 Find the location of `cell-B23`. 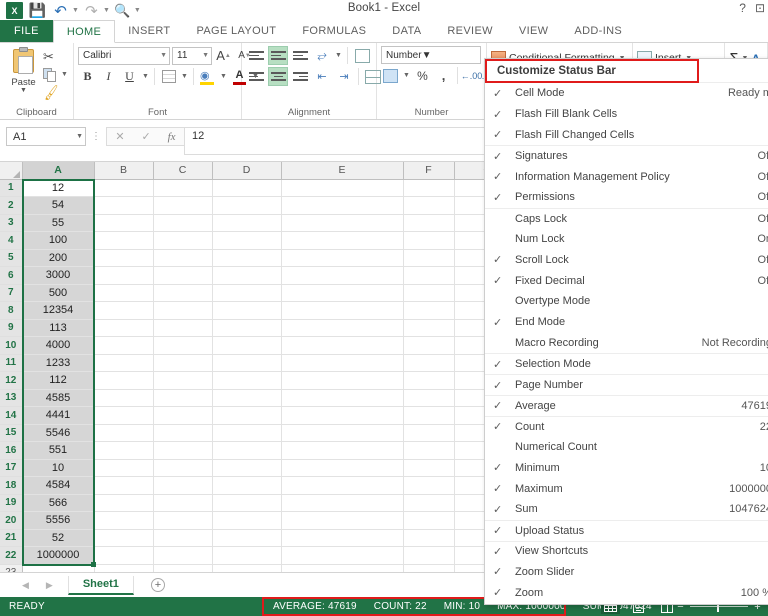

cell-B23 is located at coordinates (124, 568).